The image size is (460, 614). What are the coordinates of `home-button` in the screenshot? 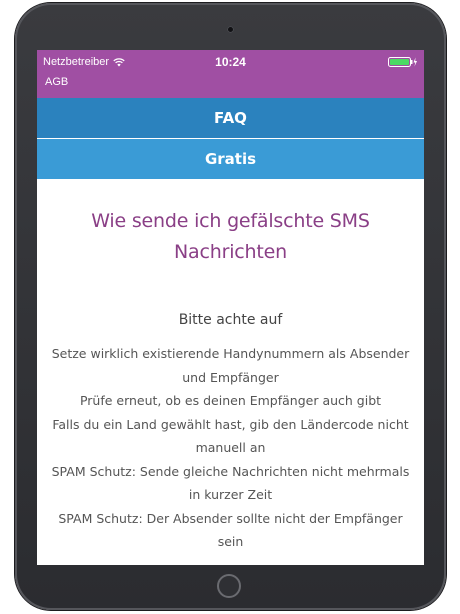 It's located at (229, 586).